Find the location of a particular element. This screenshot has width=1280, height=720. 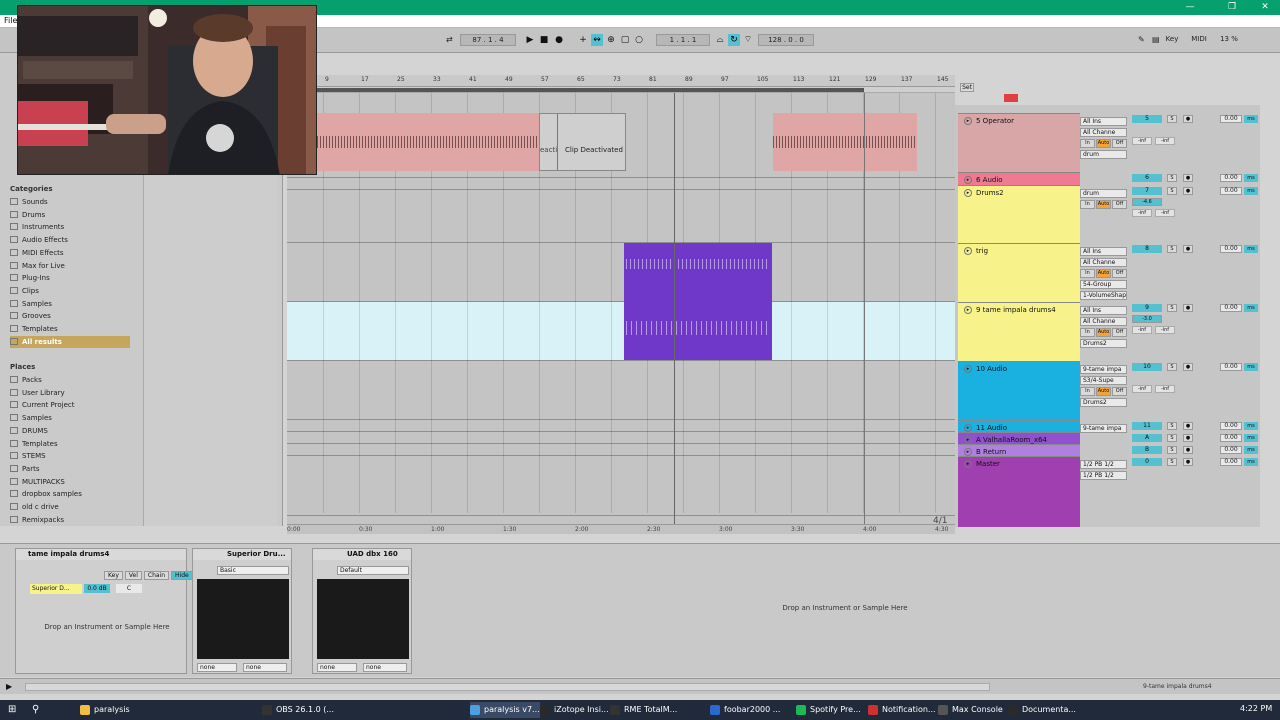

output-type-select: 1/2 PB 1/2 is located at coordinates (1103, 464).